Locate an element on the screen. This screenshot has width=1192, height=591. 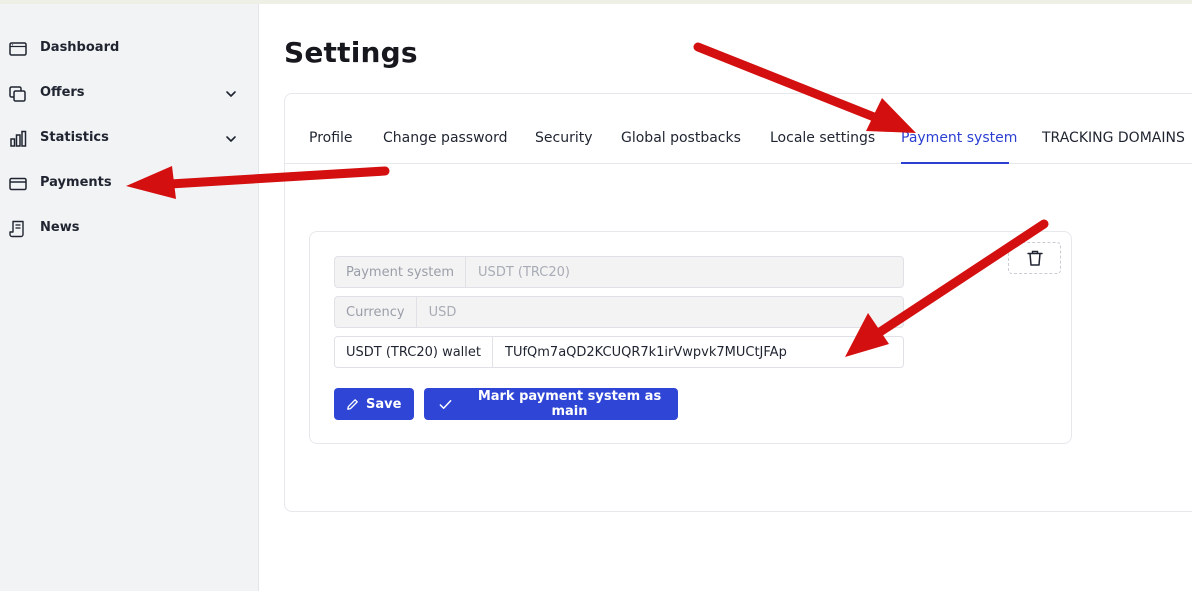
document-icon is located at coordinates (16, 229).